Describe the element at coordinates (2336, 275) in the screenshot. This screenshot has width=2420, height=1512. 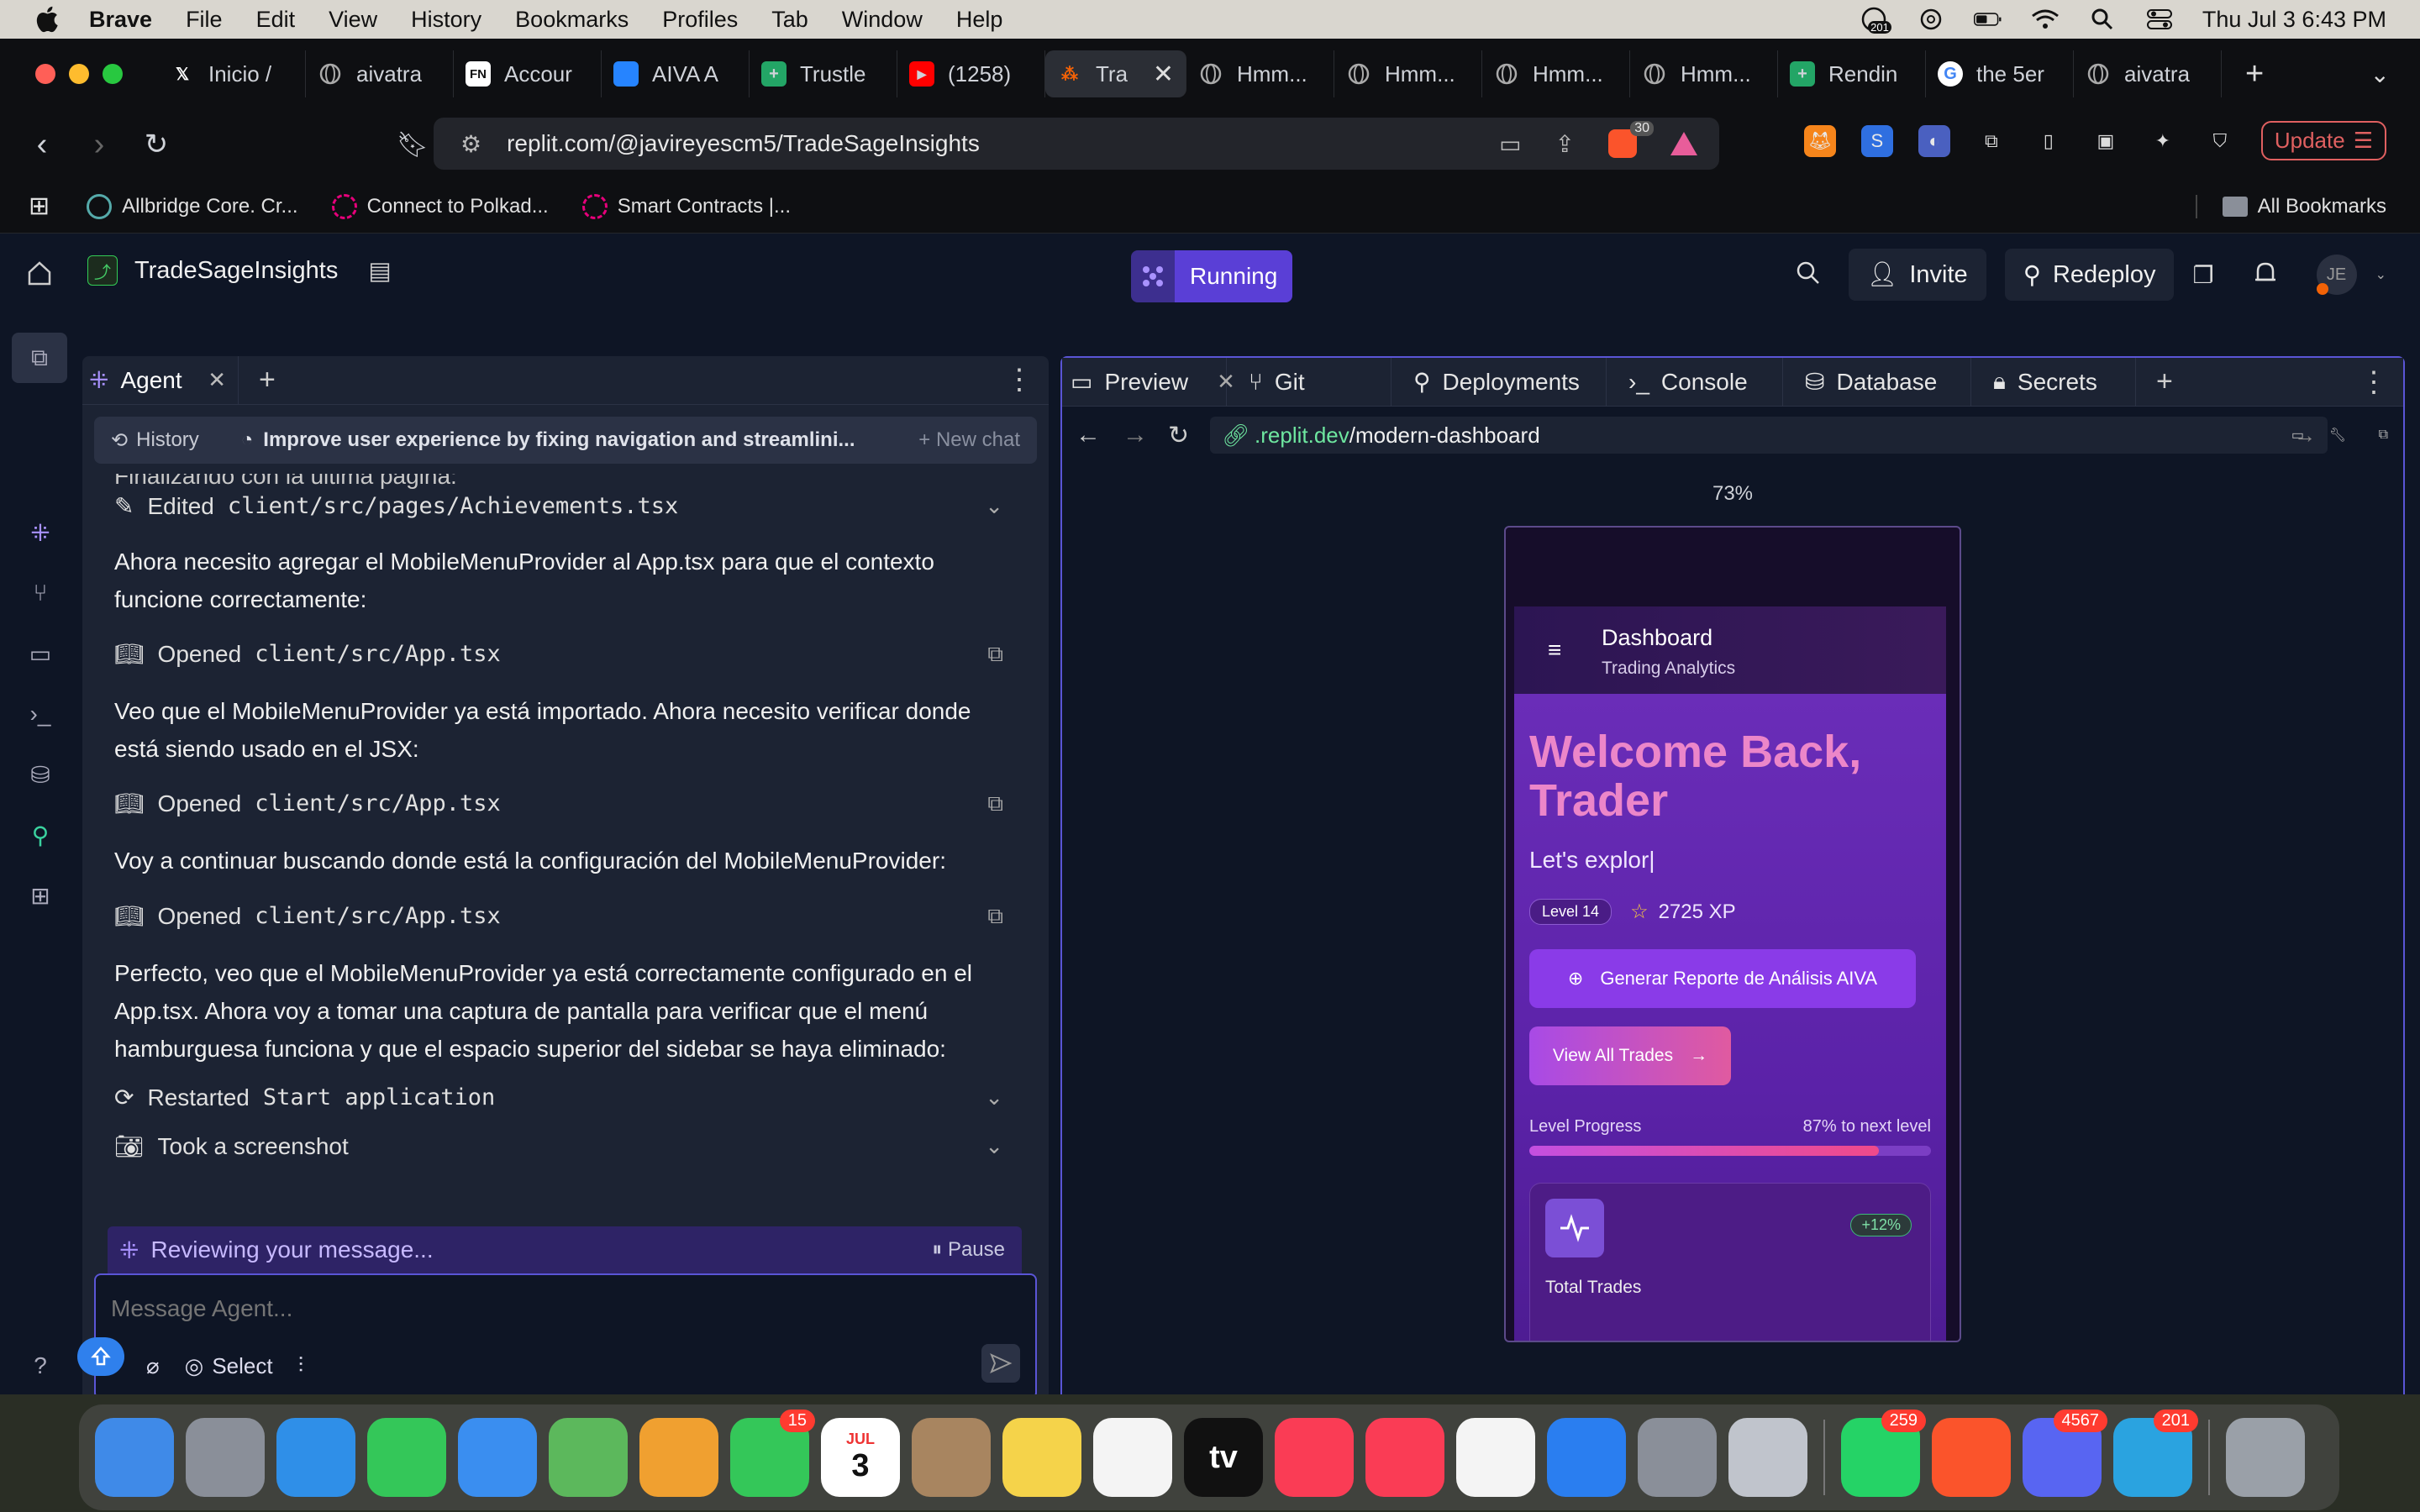
I see `avatar: JE` at that location.